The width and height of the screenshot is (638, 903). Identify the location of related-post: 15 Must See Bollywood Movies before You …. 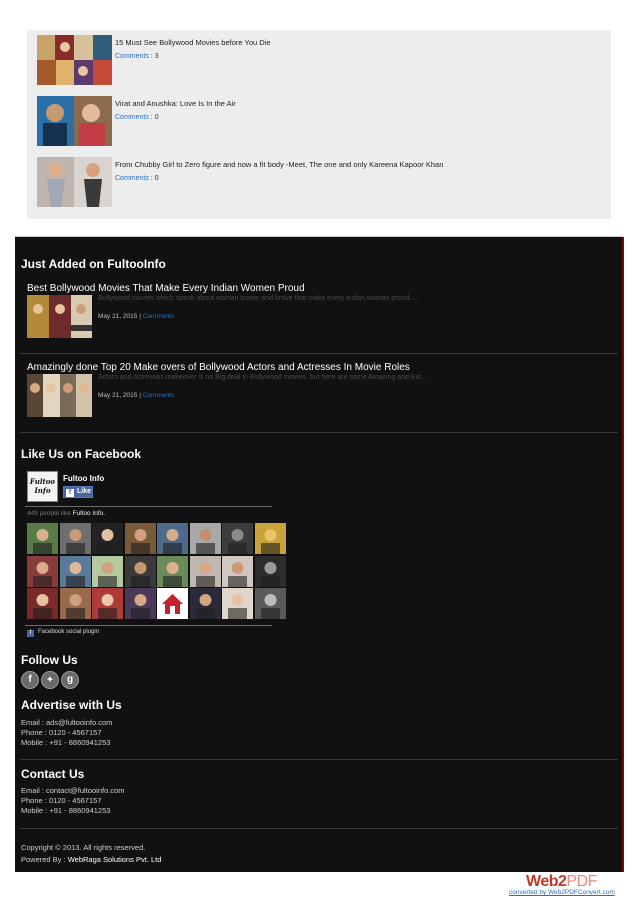
(322, 60).